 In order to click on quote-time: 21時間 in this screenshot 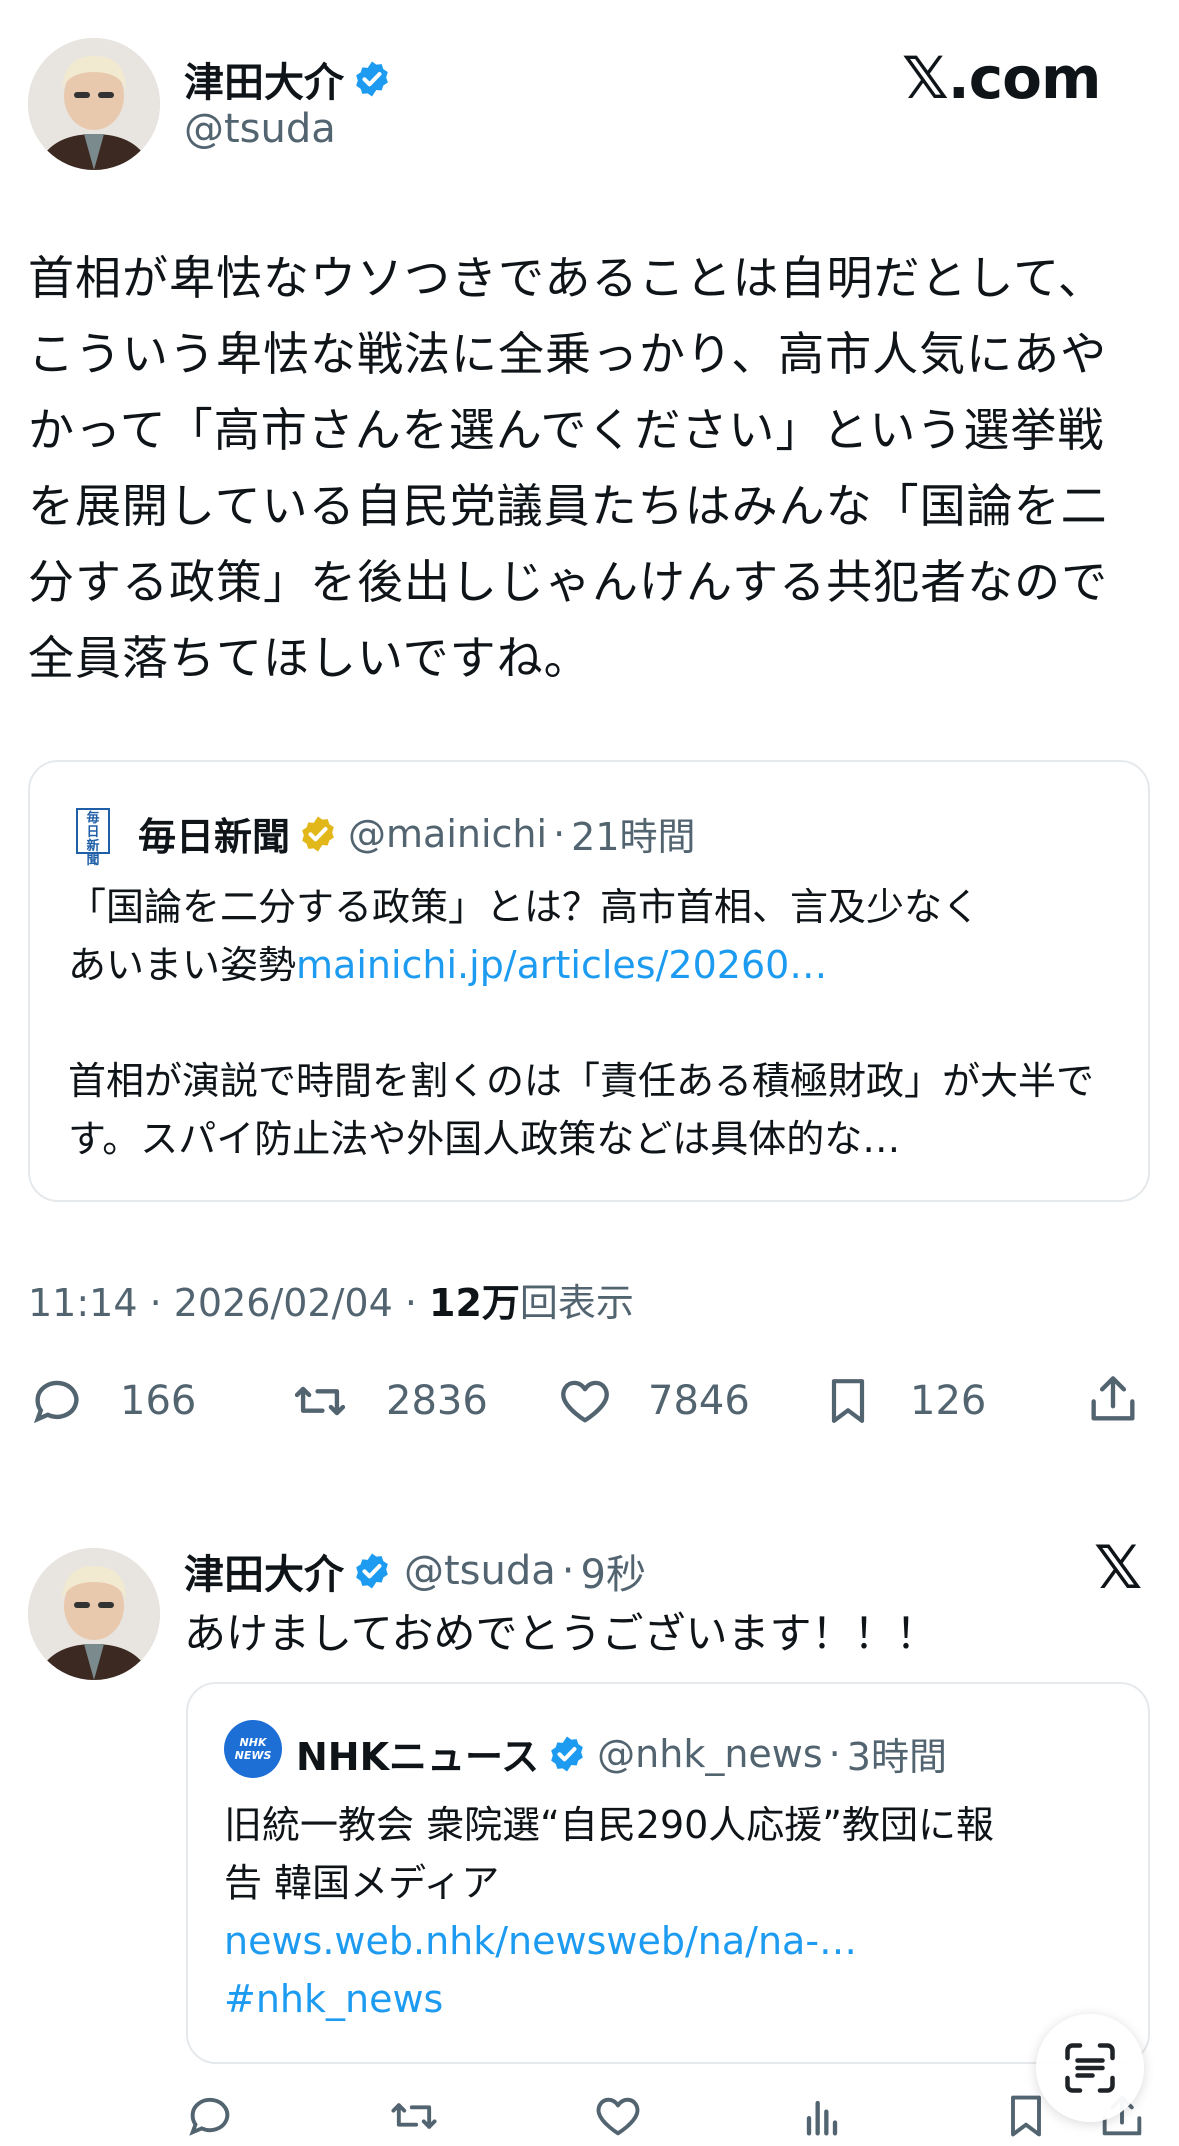, I will do `click(633, 837)`.